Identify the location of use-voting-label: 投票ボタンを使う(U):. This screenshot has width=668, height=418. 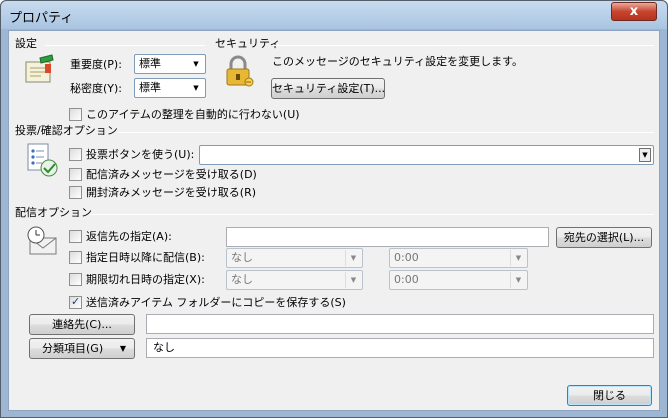
(140, 154).